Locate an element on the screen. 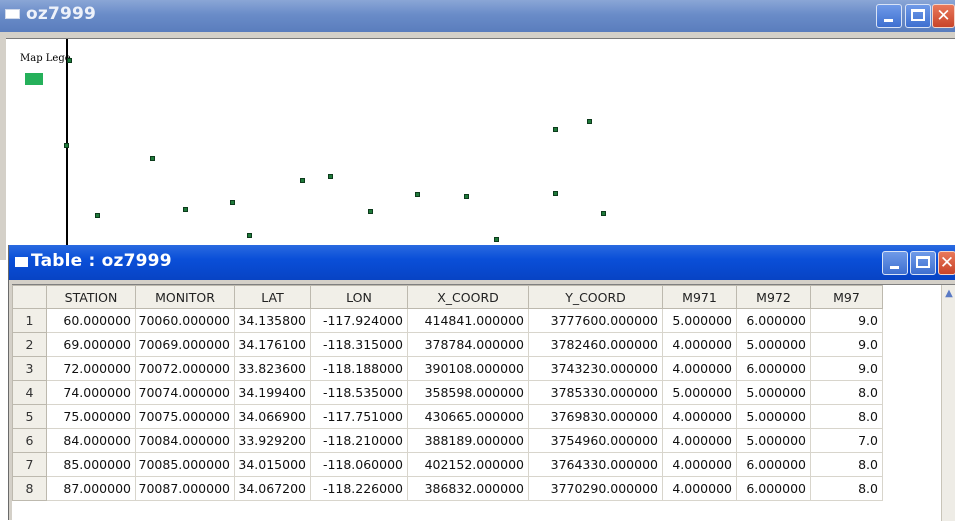 This screenshot has height=521, width=955. window-menu-icon is located at coordinates (21, 262).